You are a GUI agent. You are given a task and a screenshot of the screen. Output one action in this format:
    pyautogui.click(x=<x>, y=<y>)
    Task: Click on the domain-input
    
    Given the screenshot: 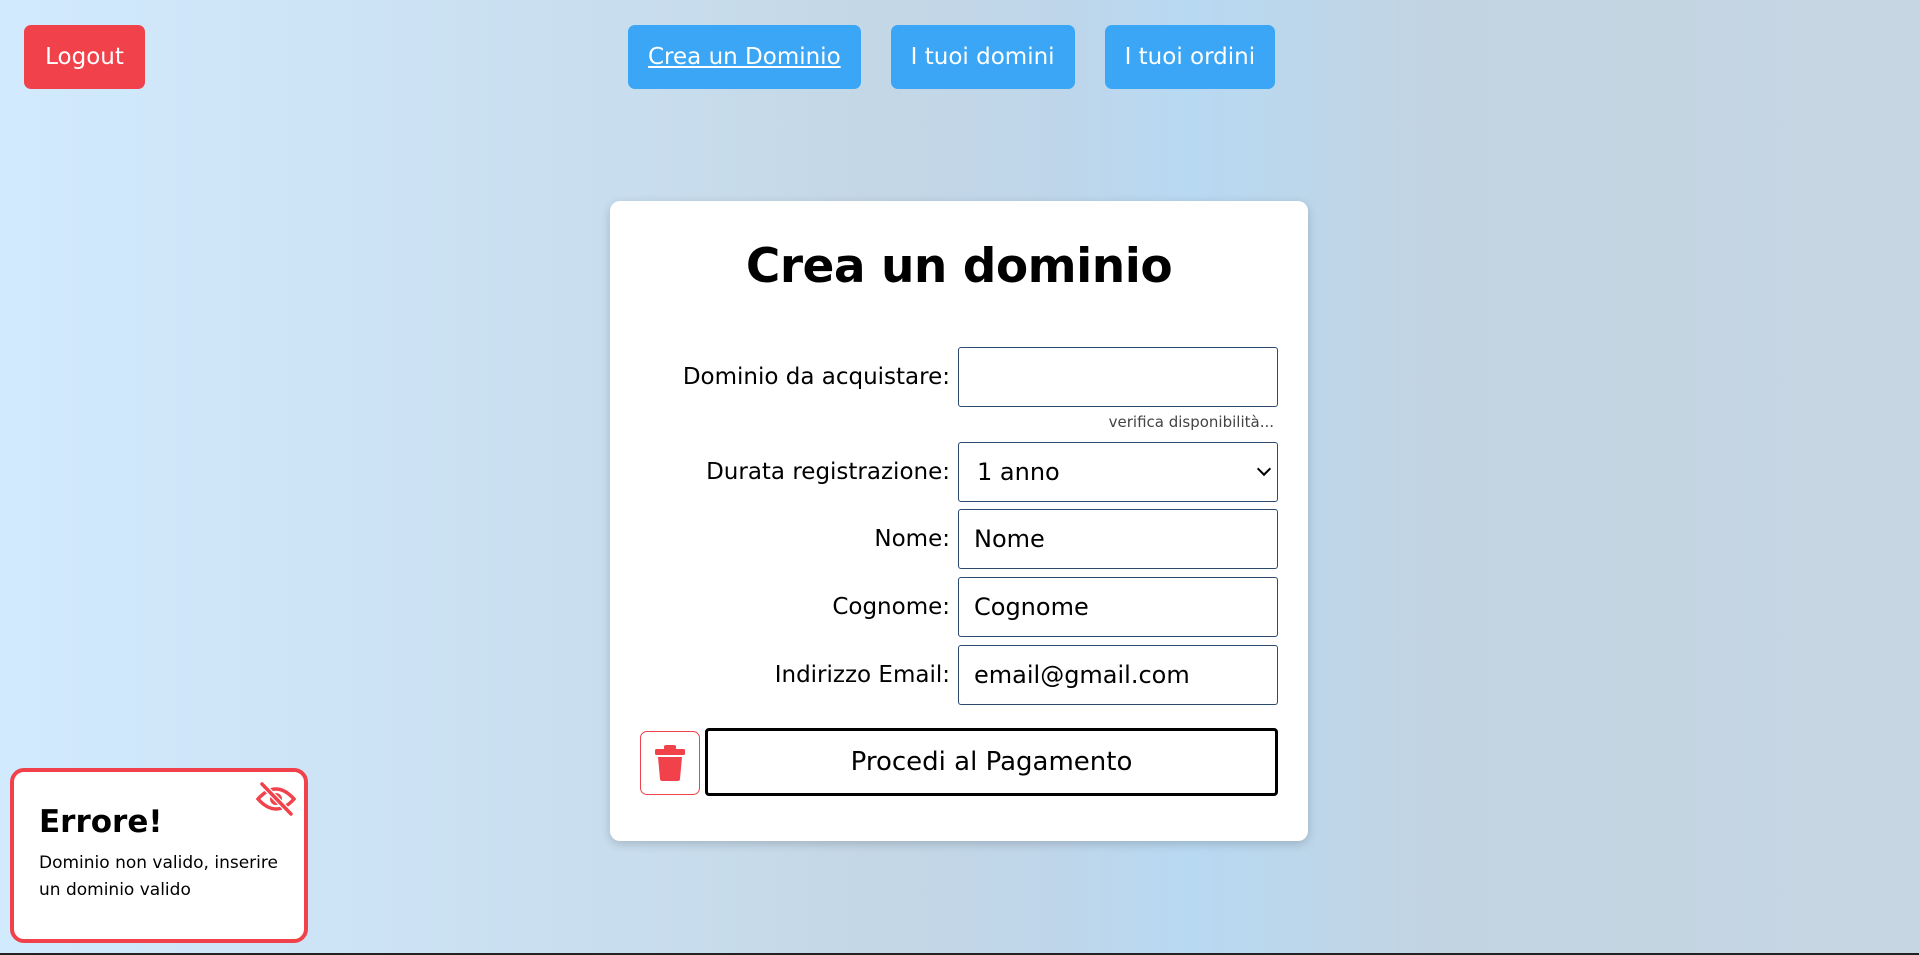 What is the action you would take?
    pyautogui.click(x=1118, y=377)
    